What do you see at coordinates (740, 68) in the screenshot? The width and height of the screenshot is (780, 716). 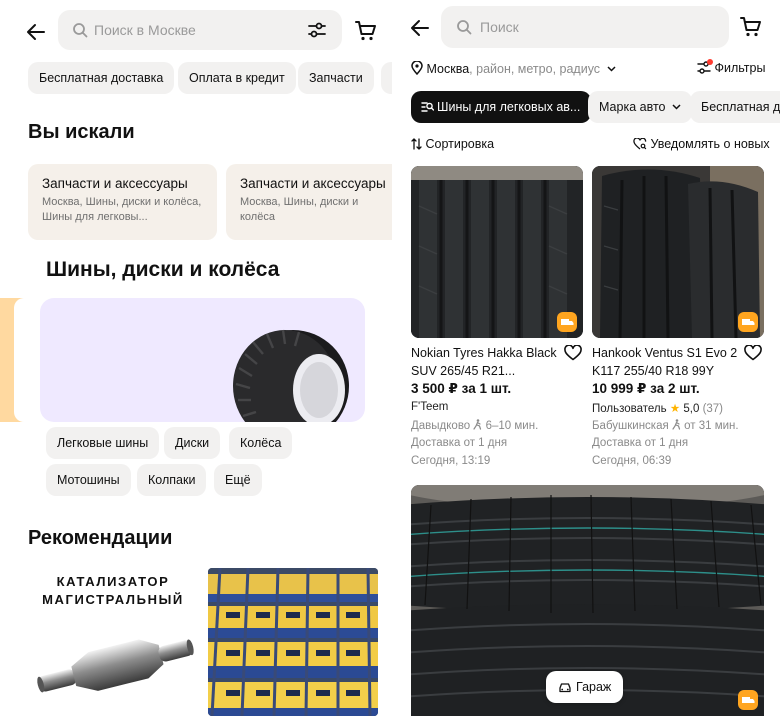 I see `filters-label: Фильтры` at bounding box center [740, 68].